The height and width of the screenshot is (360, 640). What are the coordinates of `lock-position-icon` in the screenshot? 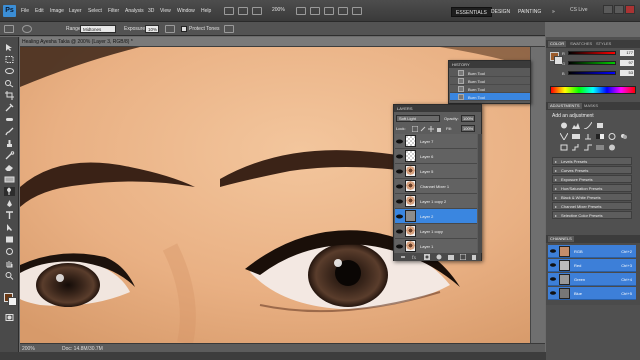 It's located at (431, 130).